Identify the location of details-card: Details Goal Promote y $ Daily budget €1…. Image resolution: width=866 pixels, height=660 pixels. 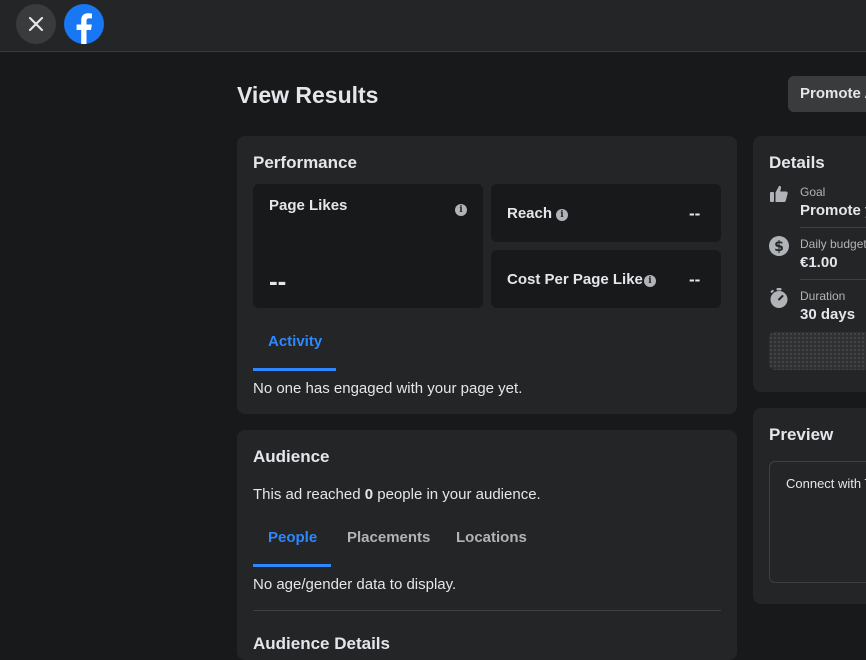
(809, 264).